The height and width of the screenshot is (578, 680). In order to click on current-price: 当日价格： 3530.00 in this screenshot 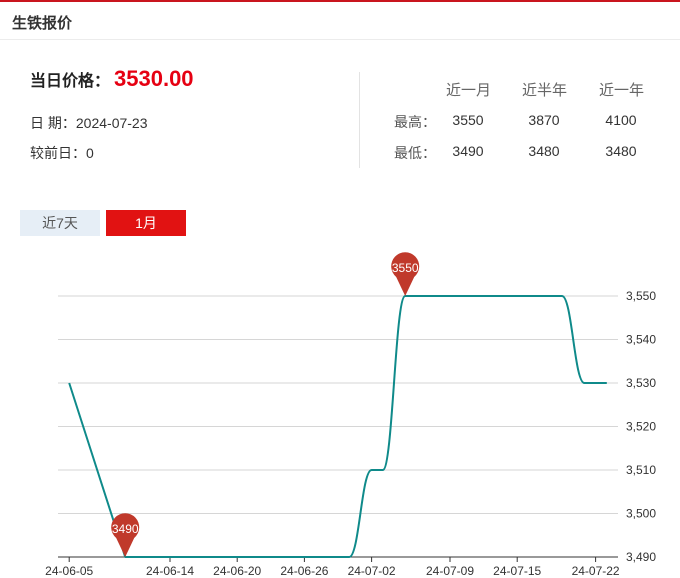, I will do `click(112, 79)`.